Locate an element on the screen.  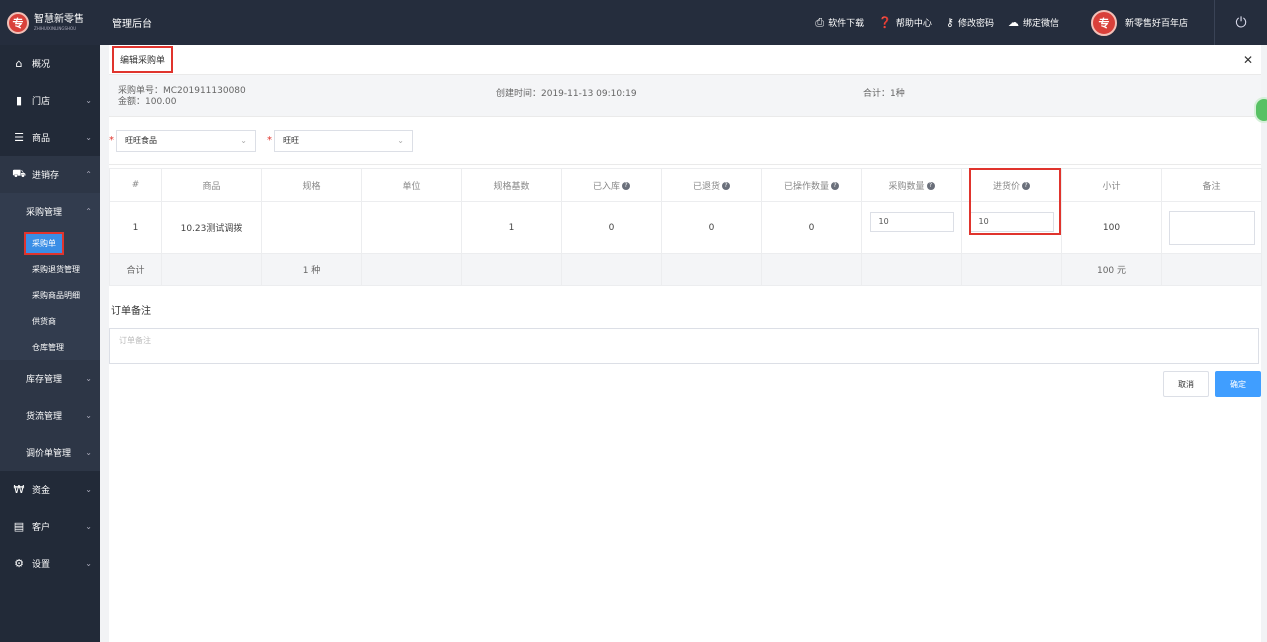
sidebar-leaf-purchase-return: 采购退货管理 is located at coordinates (50, 269).